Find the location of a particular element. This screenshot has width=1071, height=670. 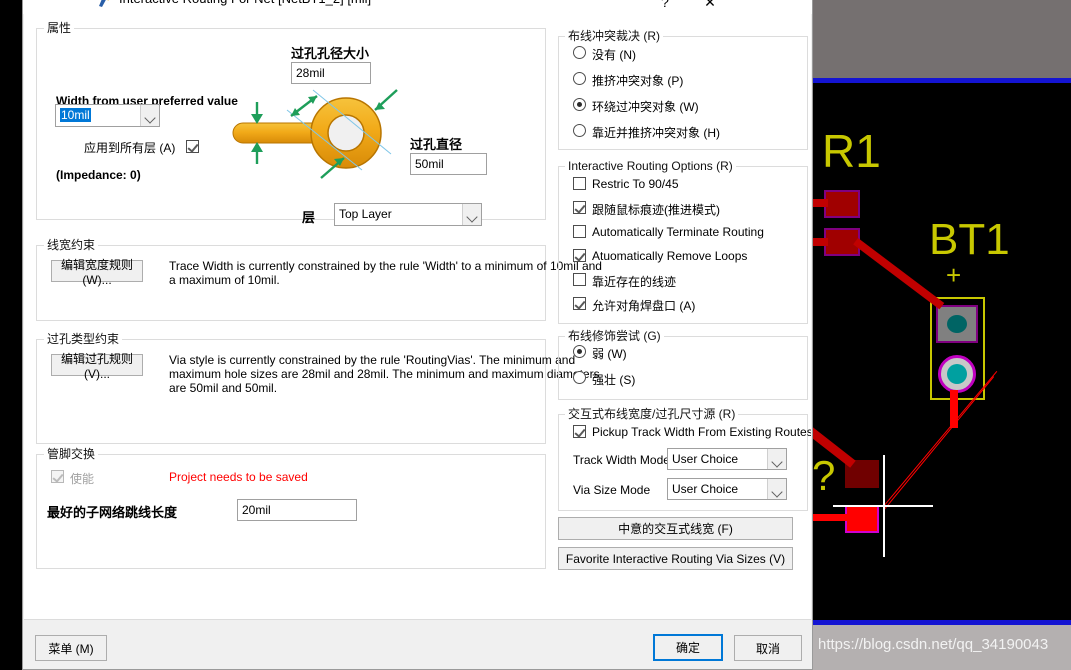

option-hug-existing-label: 靠近存在的线迹 is located at coordinates (634, 282).